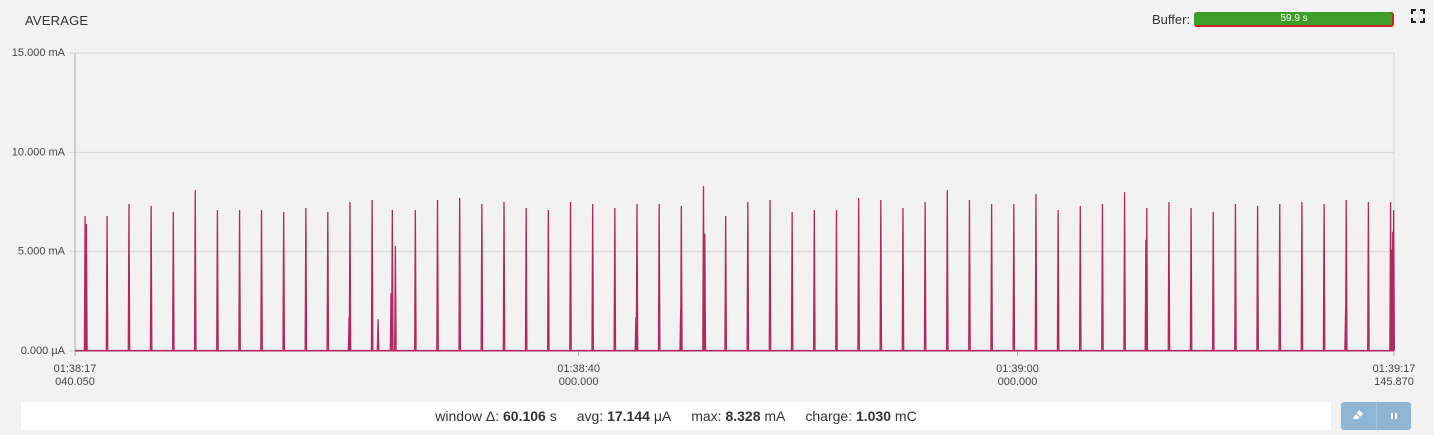 The image size is (1434, 435). I want to click on stat-window-unit: s, so click(553, 416).